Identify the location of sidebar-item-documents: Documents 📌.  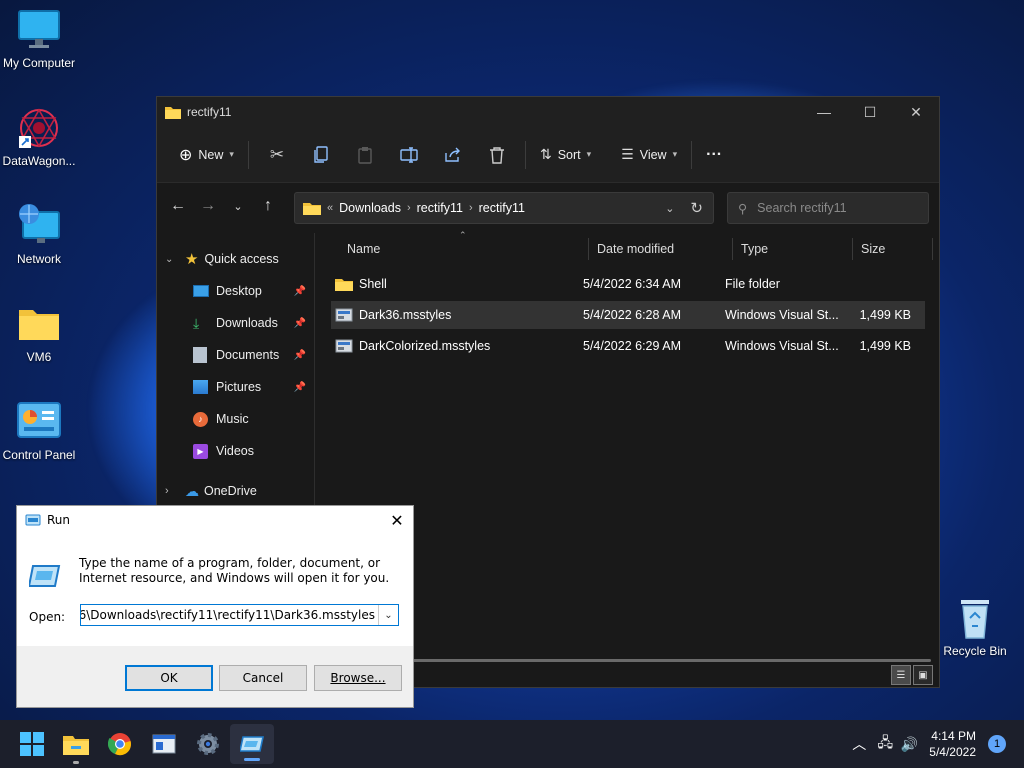
(235, 355).